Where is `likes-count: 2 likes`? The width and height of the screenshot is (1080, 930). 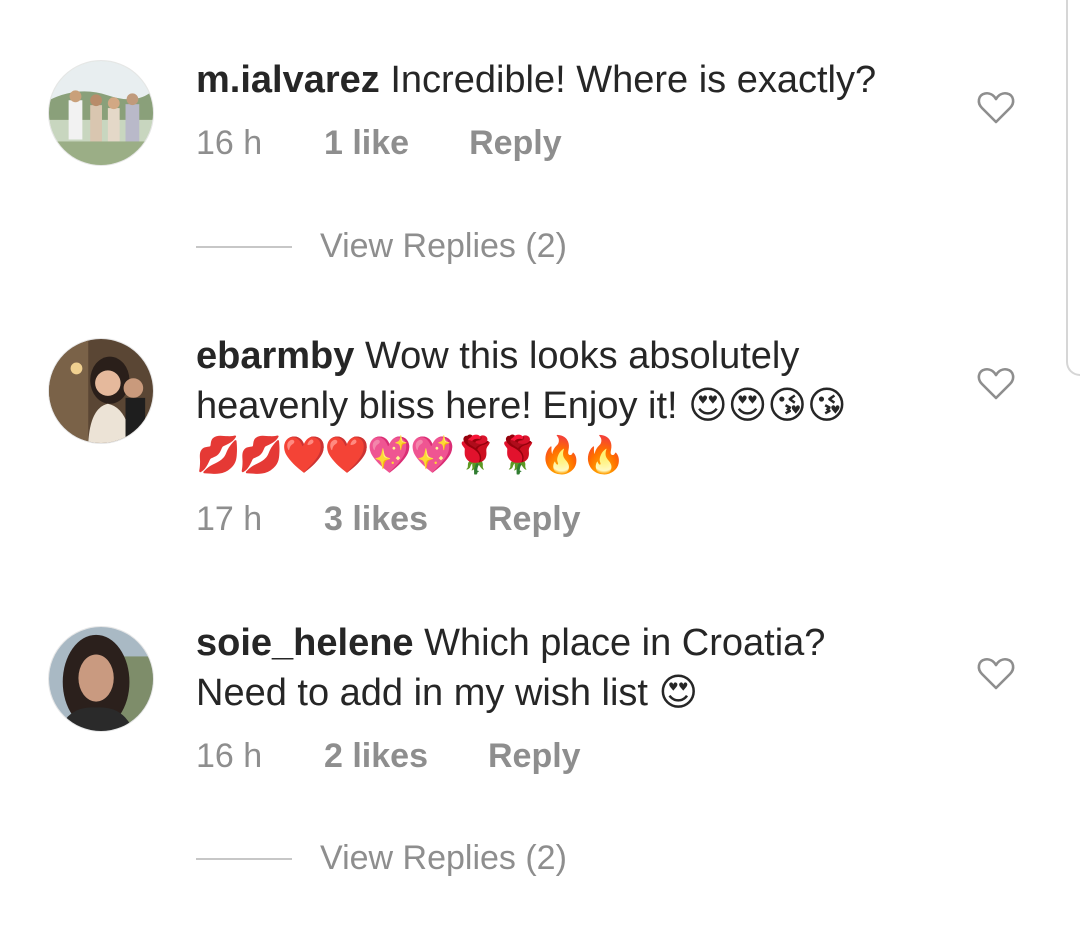
likes-count: 2 likes is located at coordinates (376, 756).